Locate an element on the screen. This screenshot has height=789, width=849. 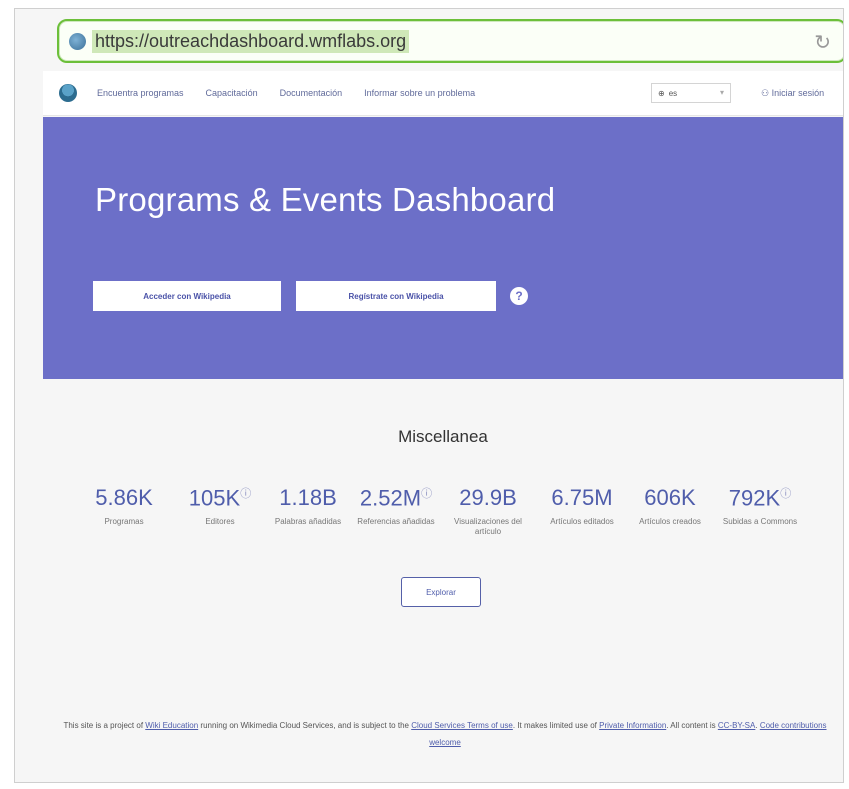
nav-training: Capacitación is located at coordinates (232, 93).